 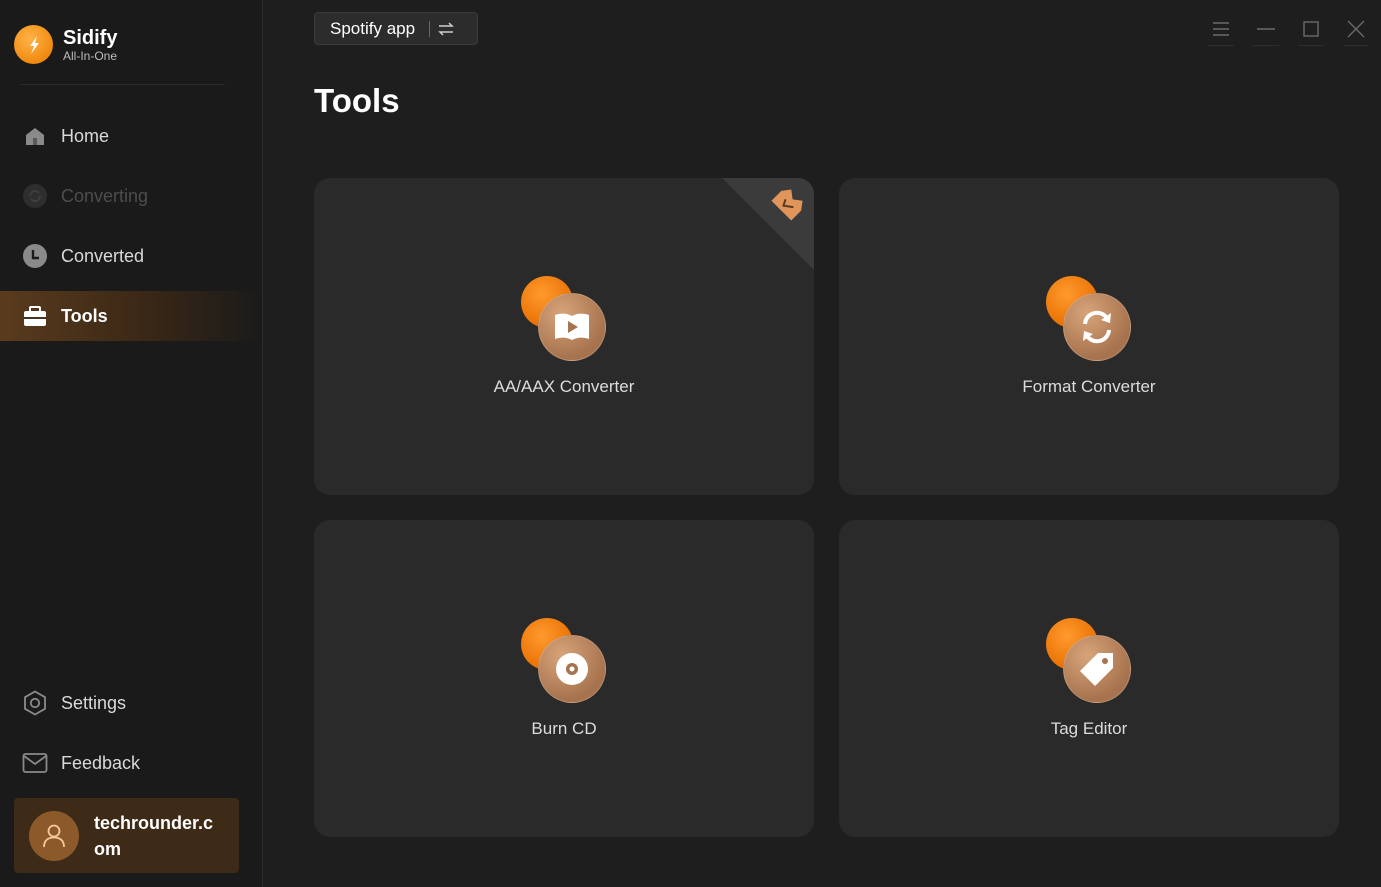 I want to click on converting-icon, so click(x=35, y=196).